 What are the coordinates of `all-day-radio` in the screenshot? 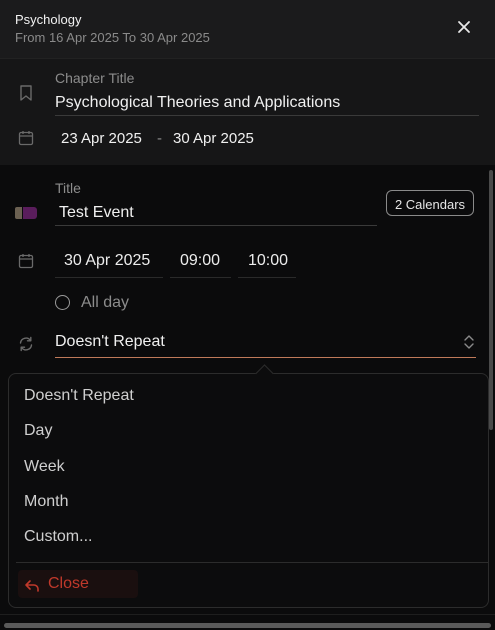 It's located at (62, 302).